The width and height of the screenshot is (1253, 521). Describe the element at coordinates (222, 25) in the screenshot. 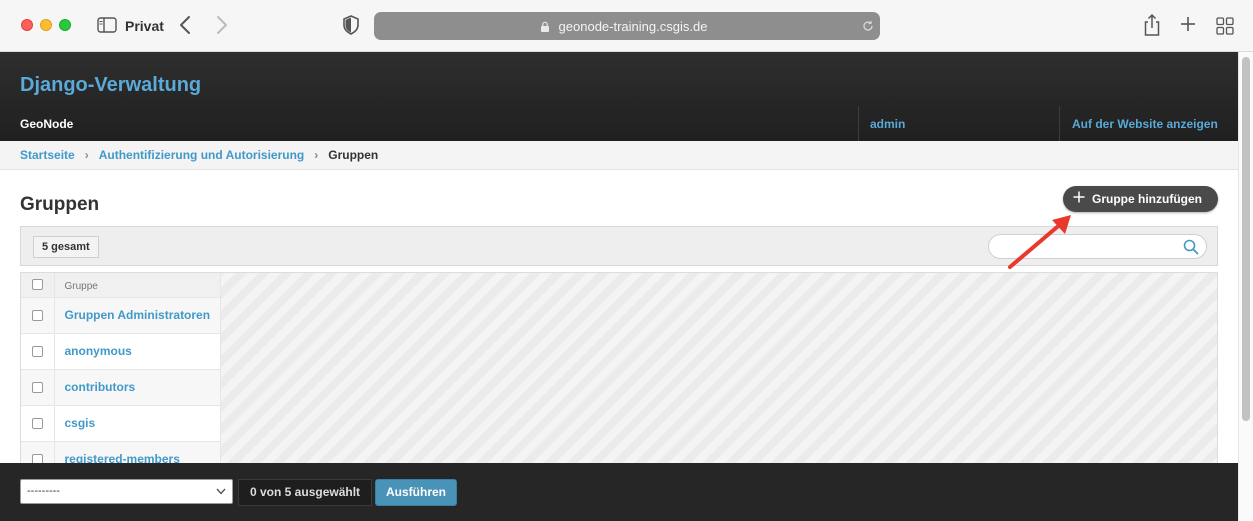

I see `forward-icon` at that location.